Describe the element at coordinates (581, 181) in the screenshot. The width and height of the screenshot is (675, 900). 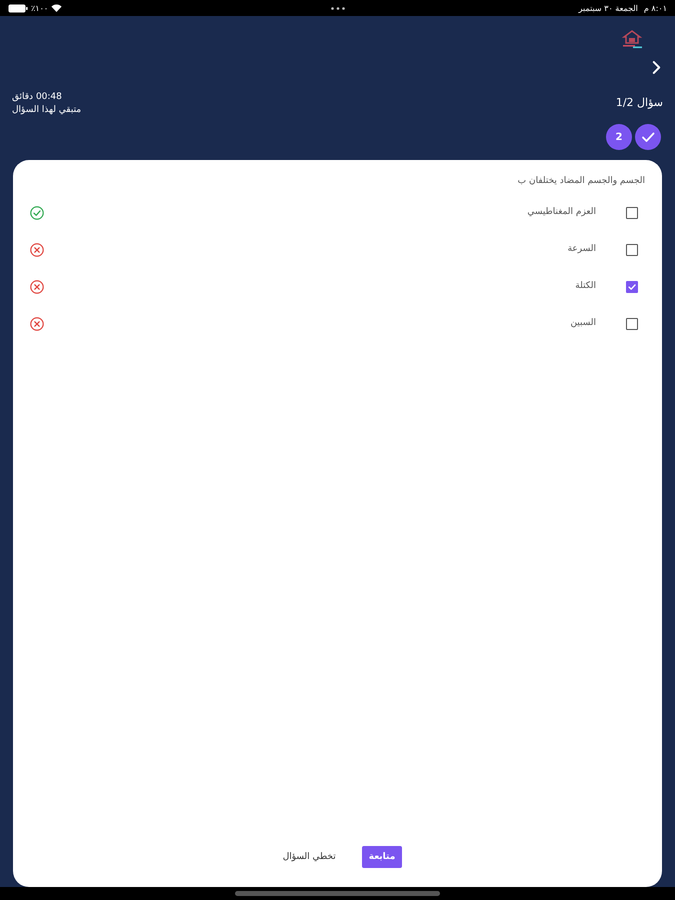
I see `question-text: الجسم والجسم المضاد يختلفان ب` at that location.